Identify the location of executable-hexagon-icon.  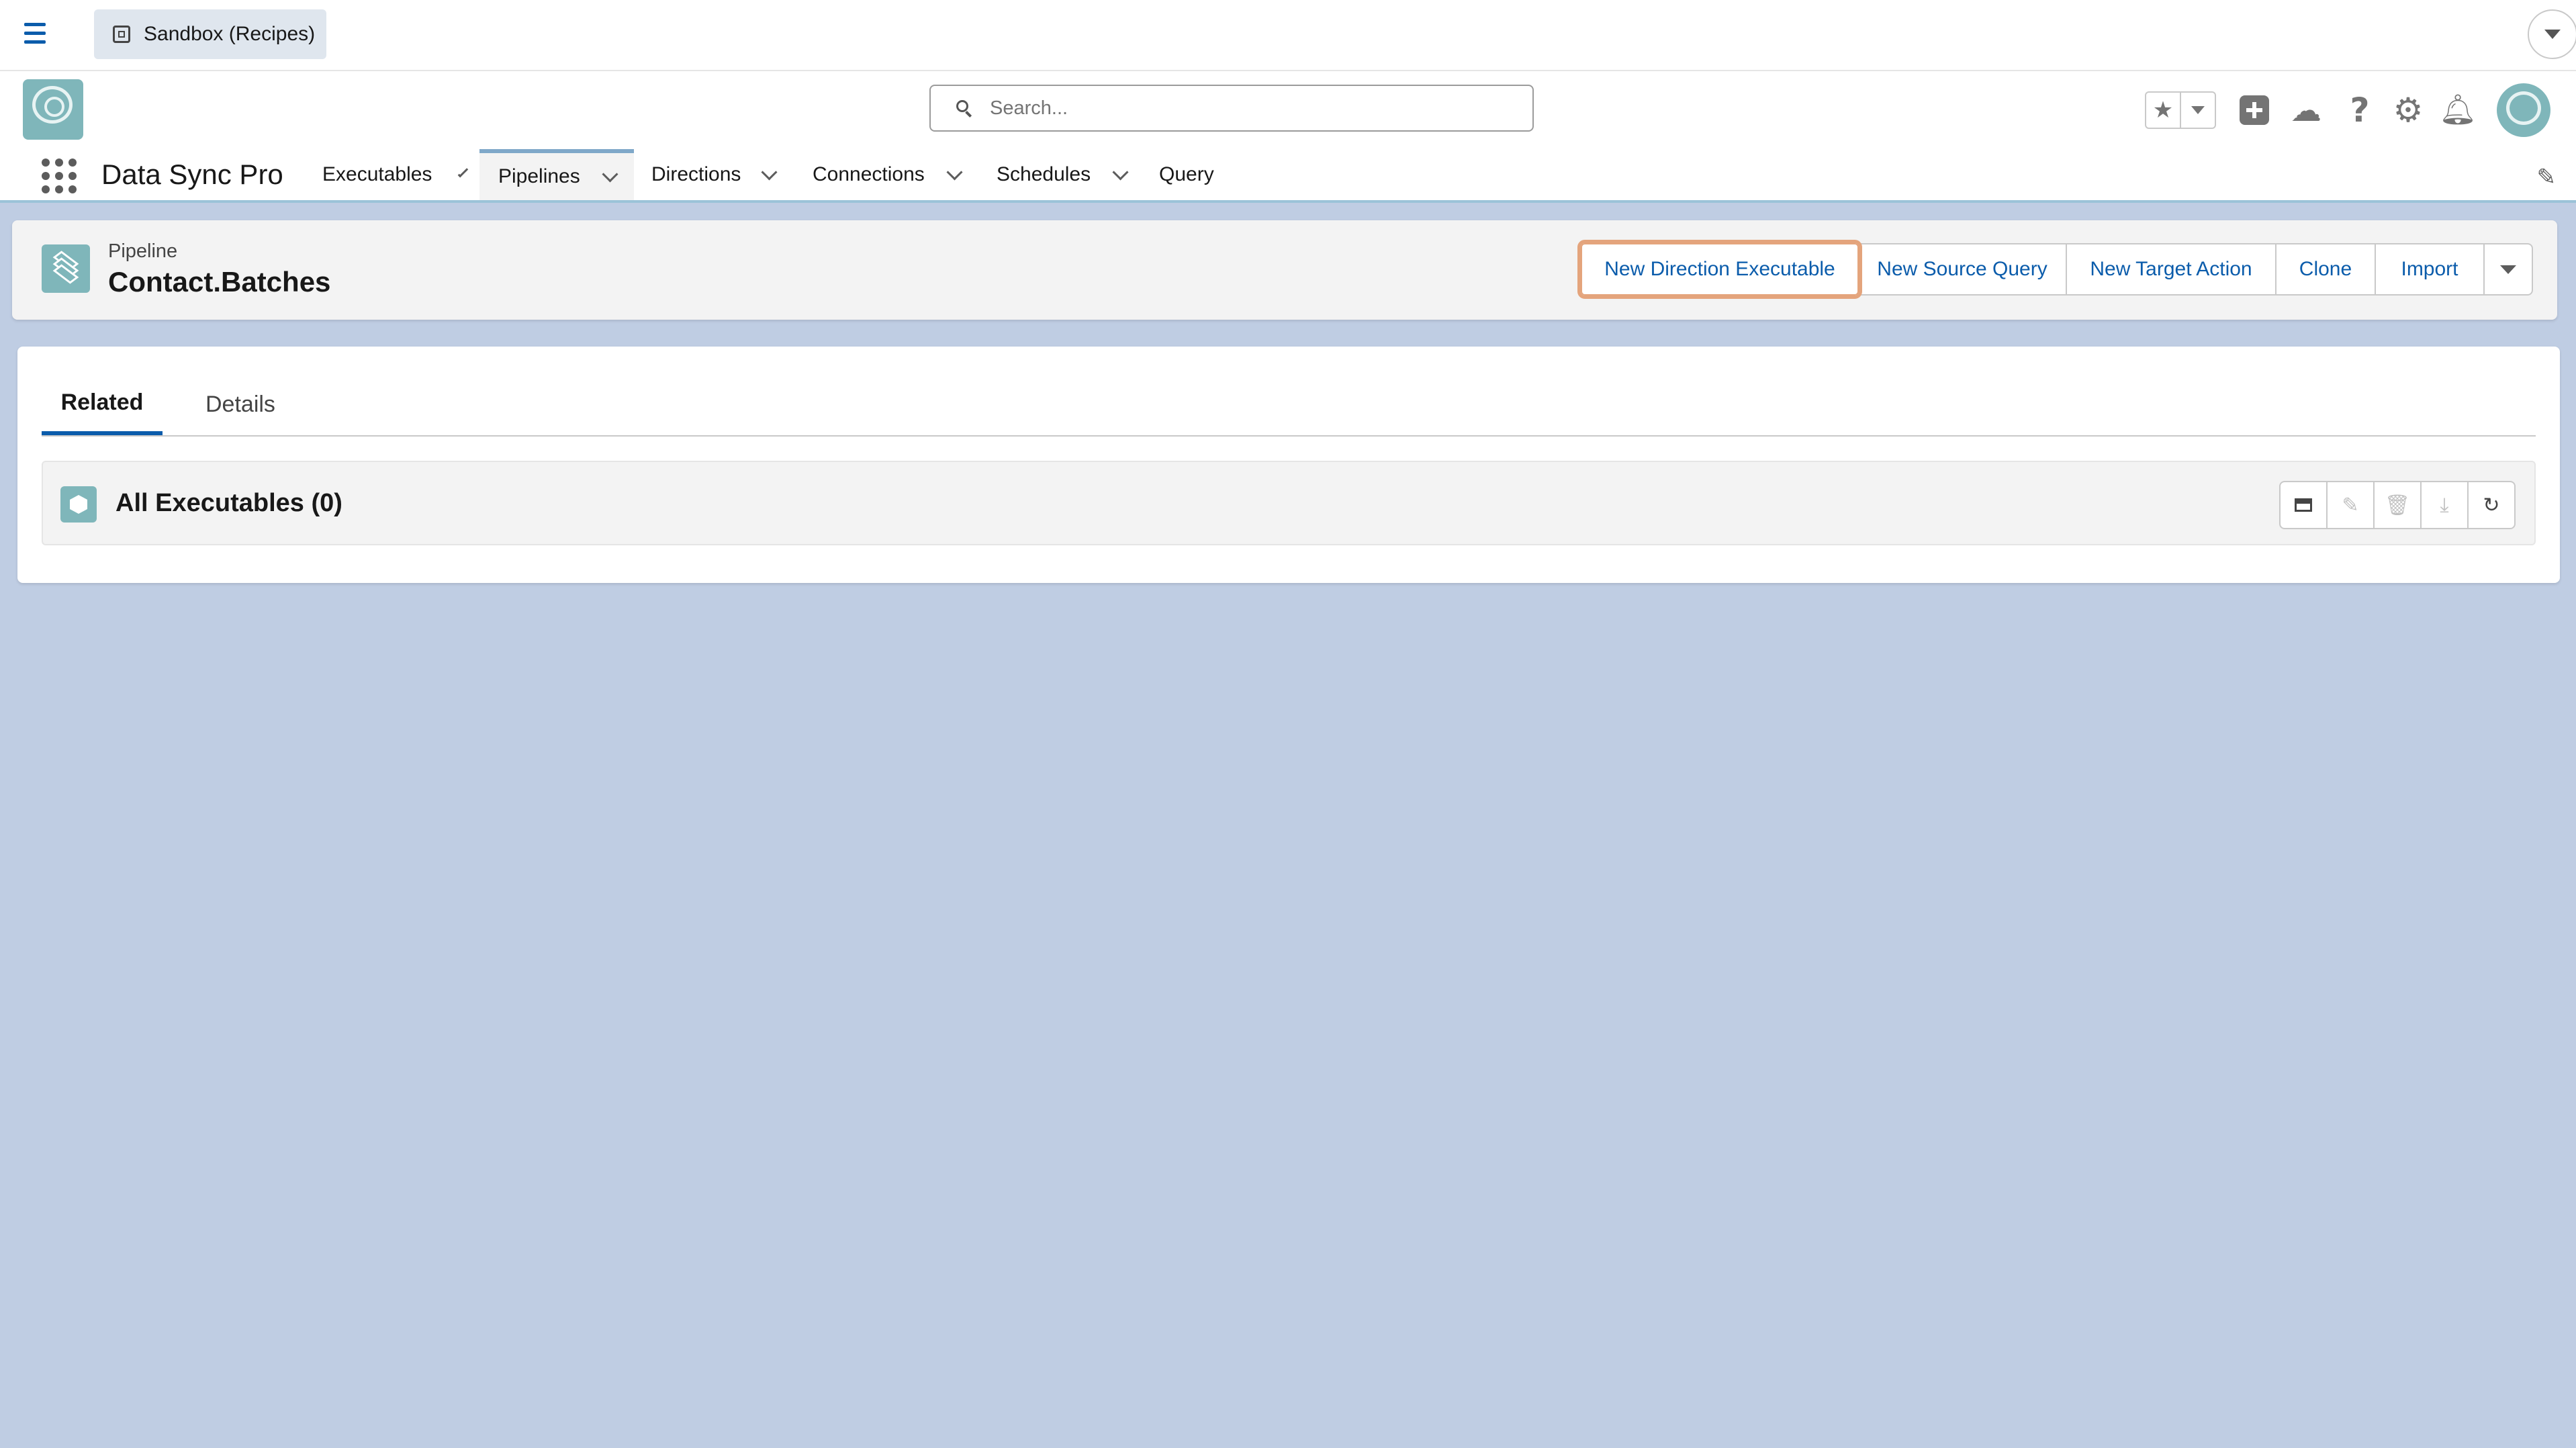
(78, 505).